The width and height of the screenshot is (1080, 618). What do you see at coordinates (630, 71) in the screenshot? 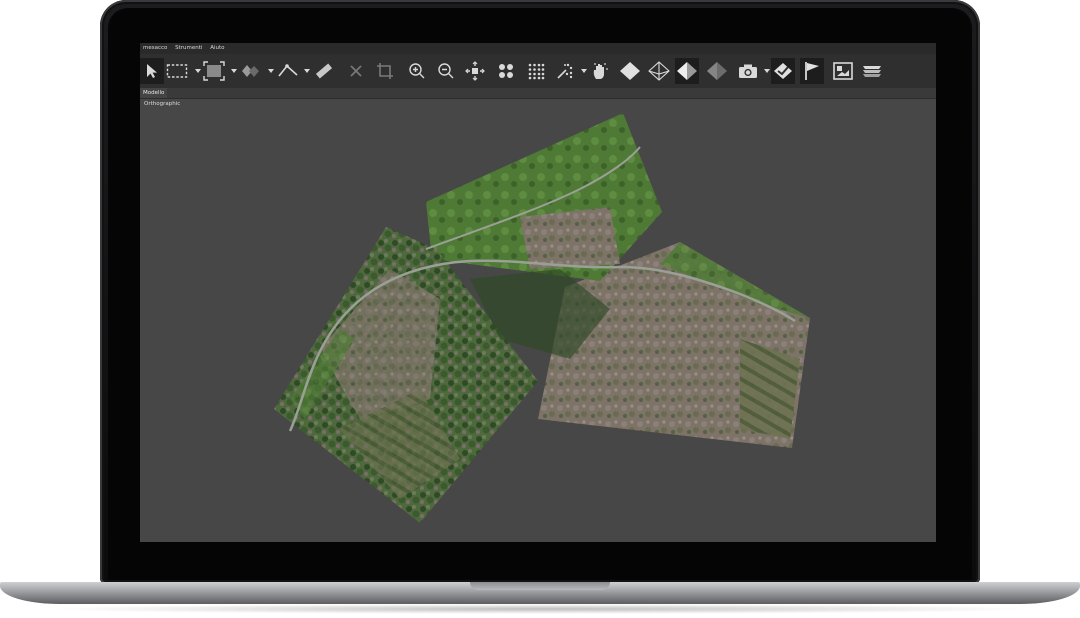
I see `solid-diamond-icon` at bounding box center [630, 71].